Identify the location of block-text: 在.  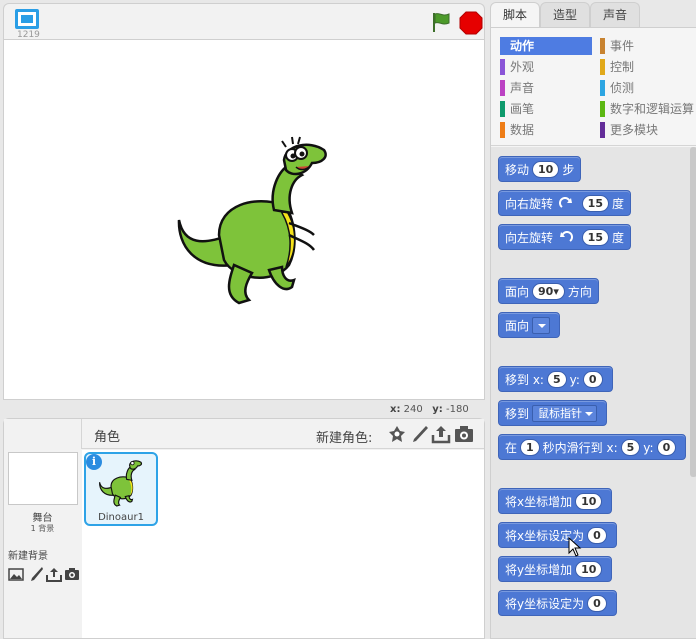
(511, 447).